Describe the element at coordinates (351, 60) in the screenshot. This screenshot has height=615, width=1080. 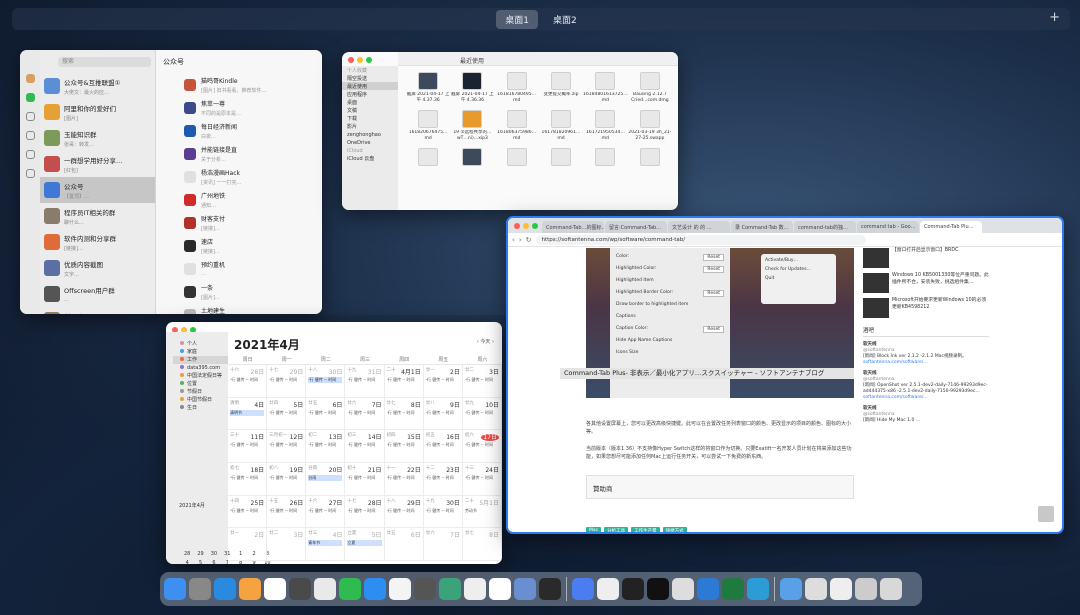
I see `close-icon` at that location.